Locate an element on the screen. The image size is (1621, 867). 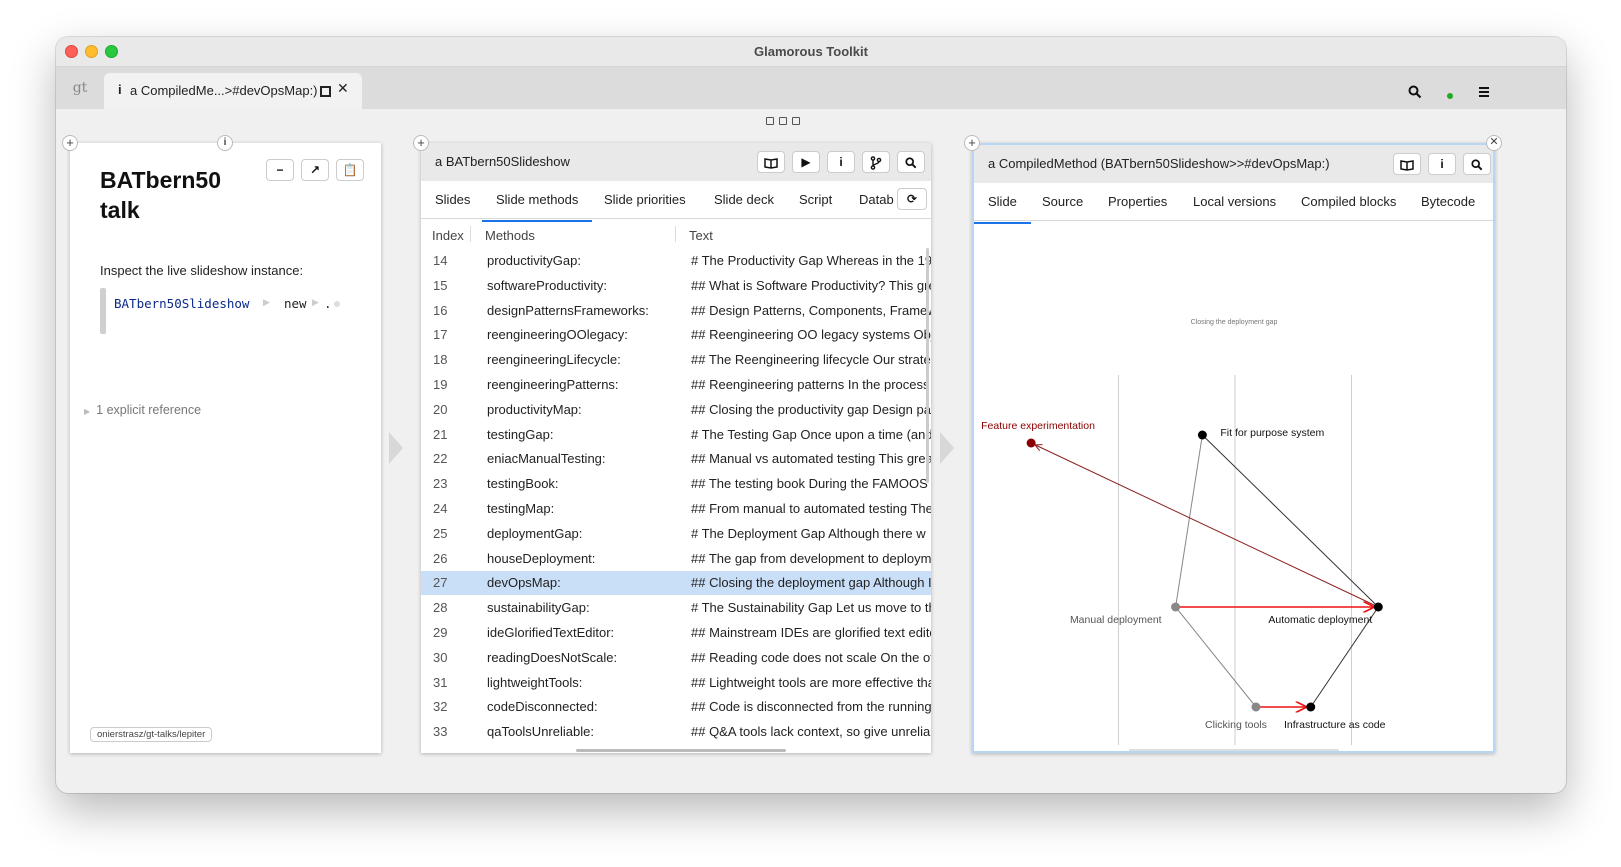
row-text: ## The gap from development to deploym is located at coordinates (811, 558).